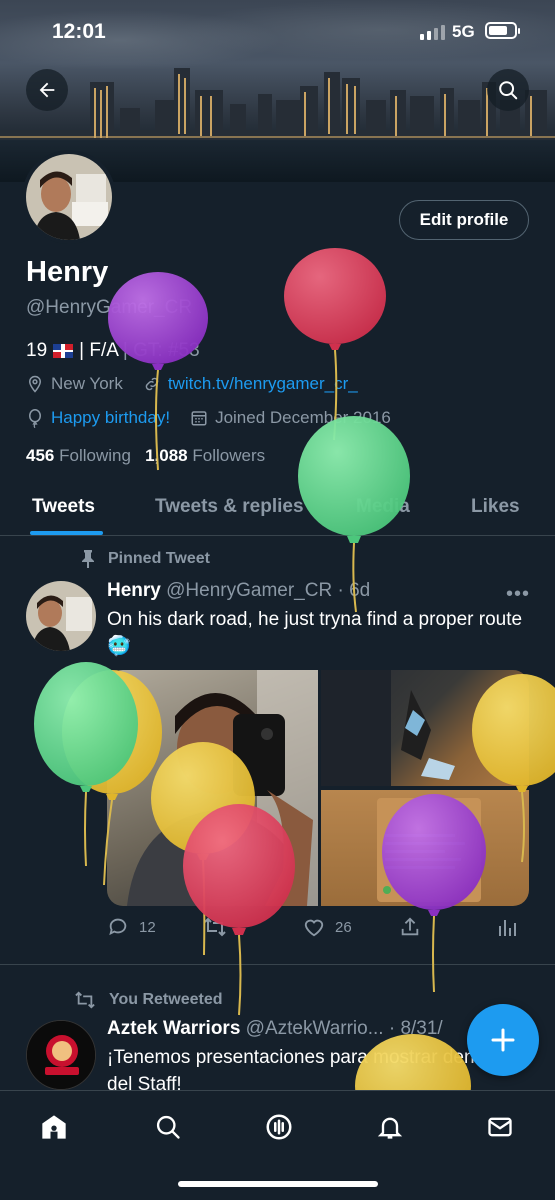 Image resolution: width=555 pixels, height=1200 pixels. I want to click on joined-date: Joined December 2016, so click(303, 417).